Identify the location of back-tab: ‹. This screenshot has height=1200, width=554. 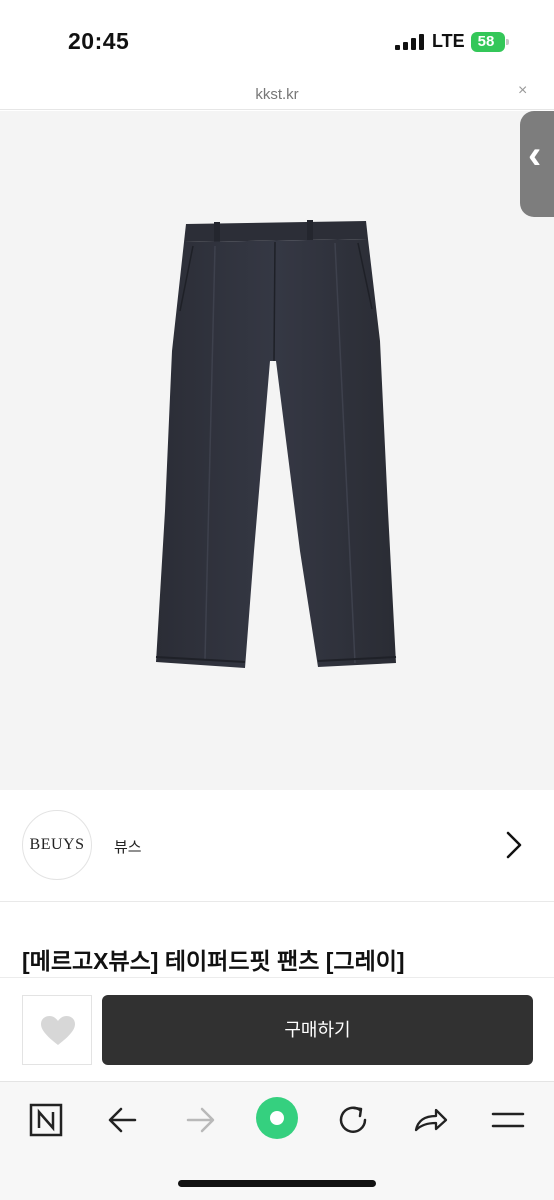
(537, 164).